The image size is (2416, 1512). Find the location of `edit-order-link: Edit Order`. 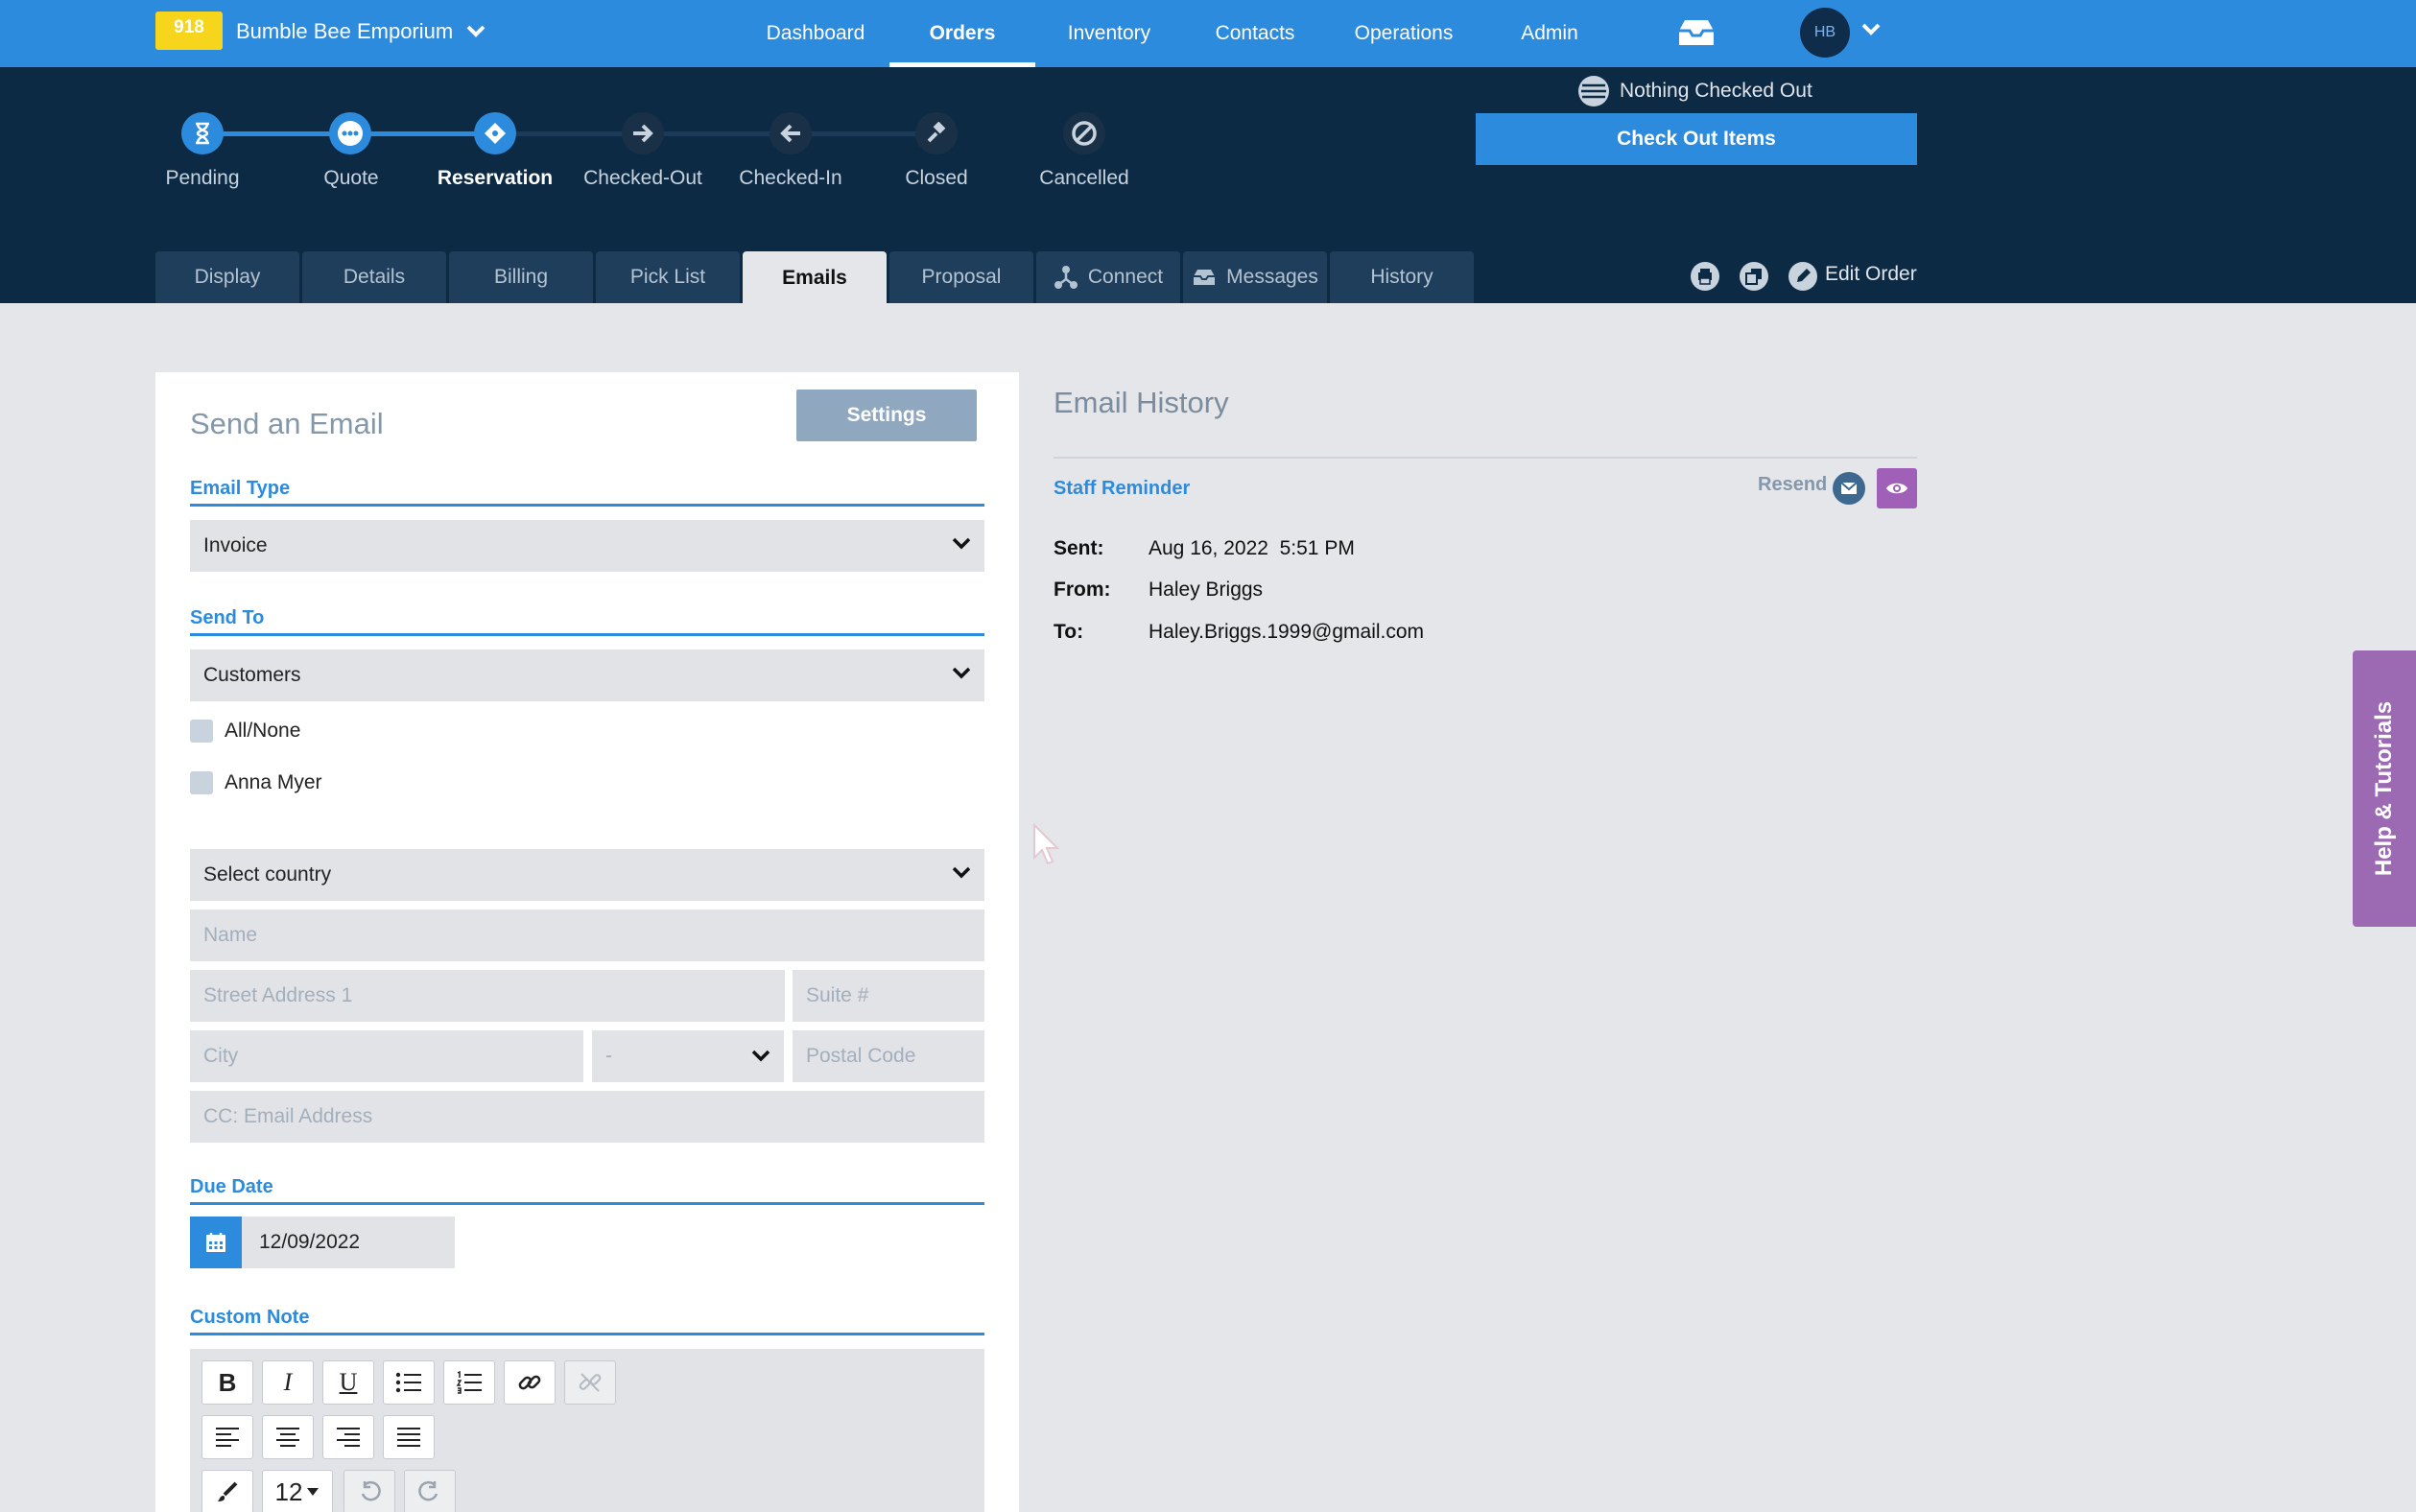

edit-order-link: Edit Order is located at coordinates (1871, 274).